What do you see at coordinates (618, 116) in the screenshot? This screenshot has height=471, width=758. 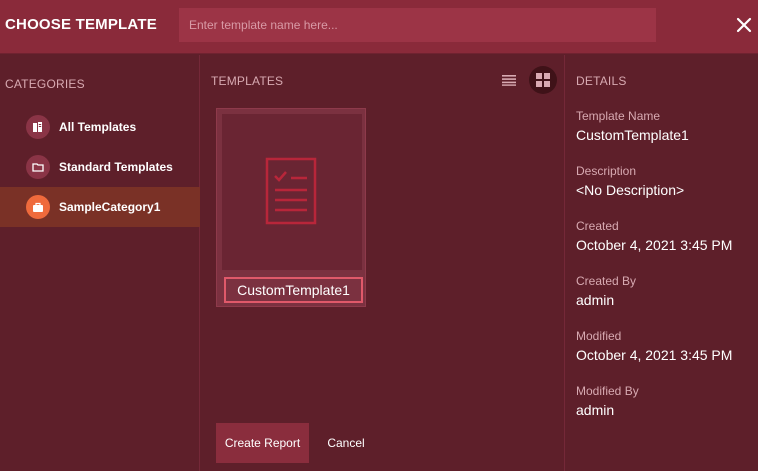 I see `detail-label-template-name: Template Name` at bounding box center [618, 116].